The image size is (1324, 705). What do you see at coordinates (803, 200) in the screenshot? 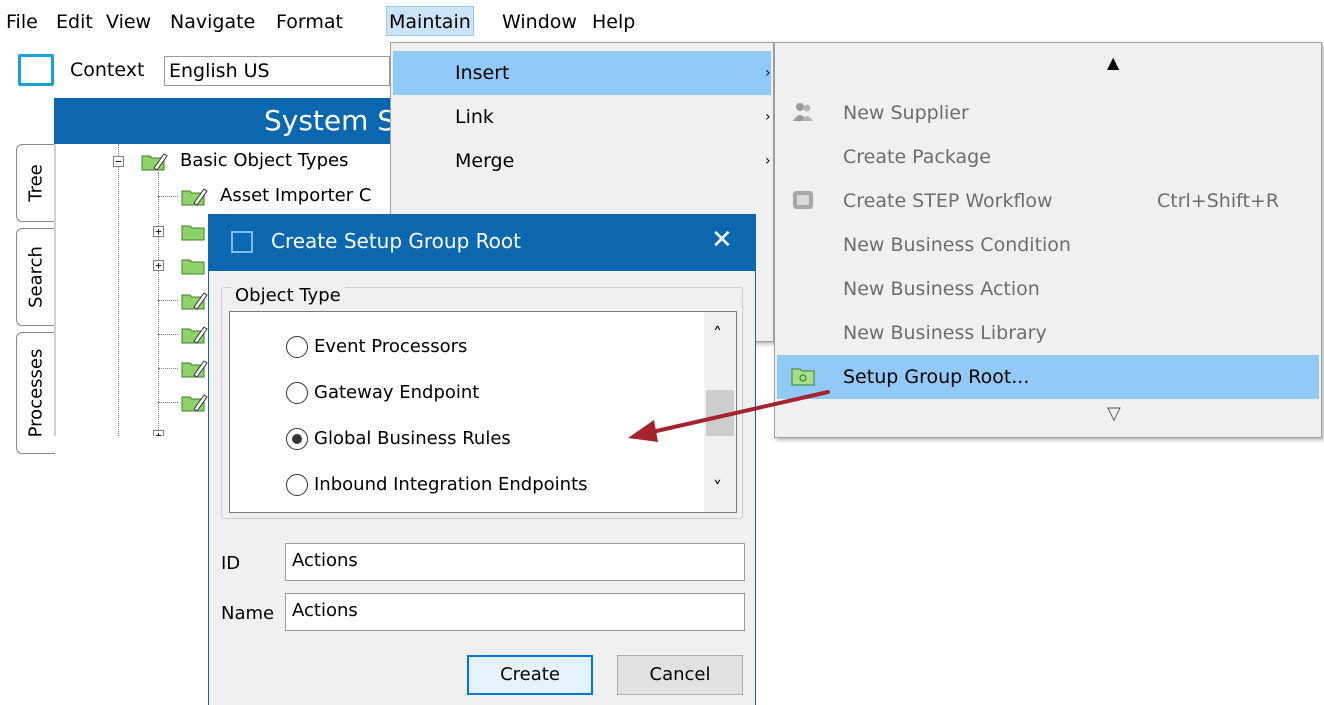
I see `workflow-icon` at bounding box center [803, 200].